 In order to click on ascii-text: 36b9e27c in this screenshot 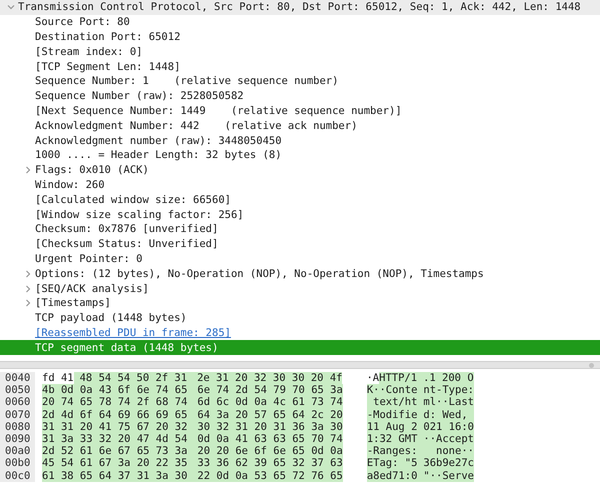, I will do `click(448, 463)`.